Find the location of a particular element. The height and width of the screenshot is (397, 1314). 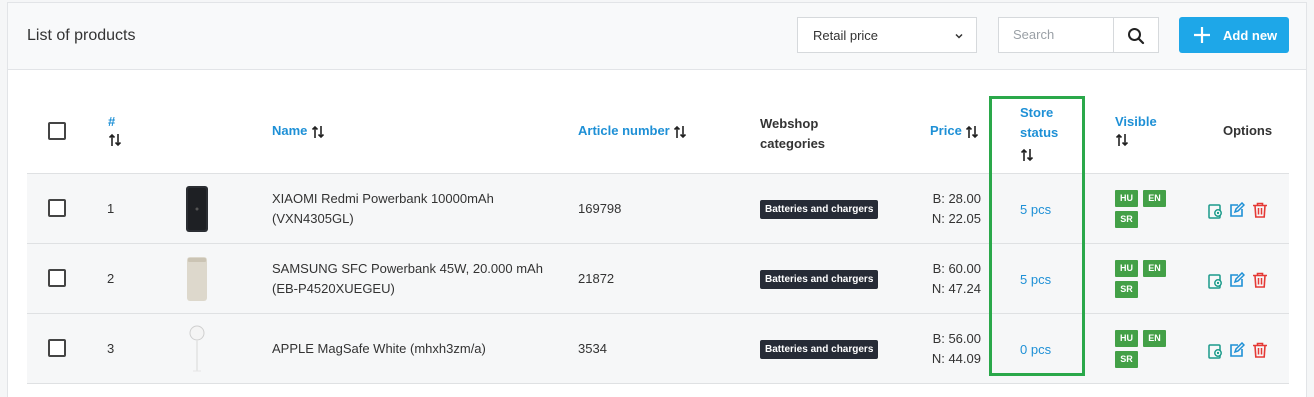

column-options: Options is located at coordinates (1248, 130).